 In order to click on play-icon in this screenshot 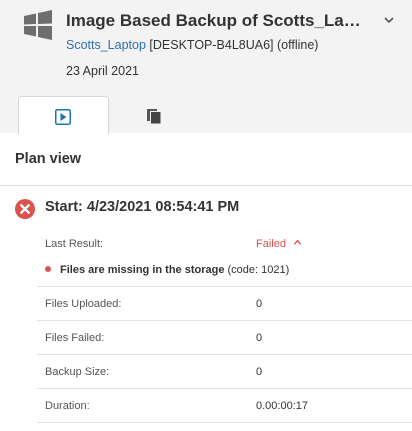, I will do `click(63, 117)`.